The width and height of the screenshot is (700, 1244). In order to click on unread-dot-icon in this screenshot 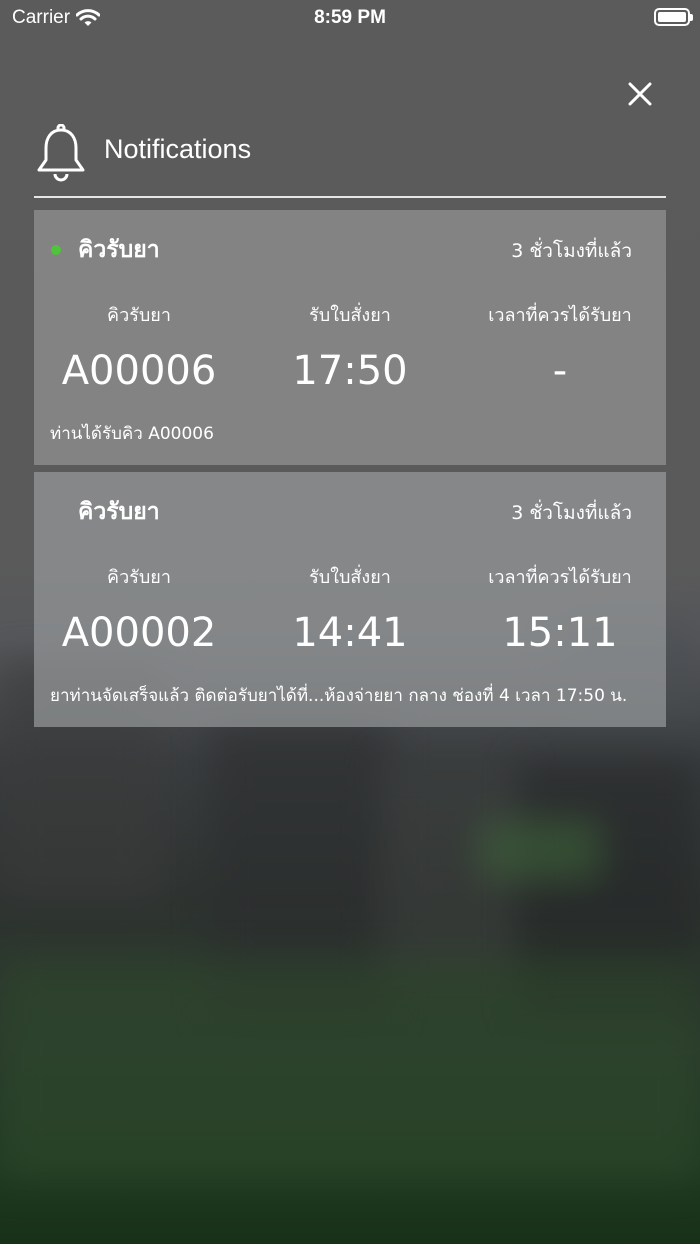, I will do `click(56, 250)`.